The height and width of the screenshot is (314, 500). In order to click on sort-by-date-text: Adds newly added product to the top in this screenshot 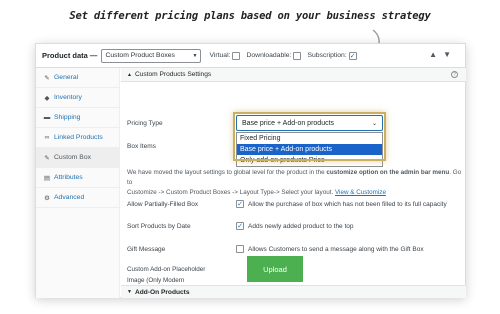, I will do `click(301, 226)`.